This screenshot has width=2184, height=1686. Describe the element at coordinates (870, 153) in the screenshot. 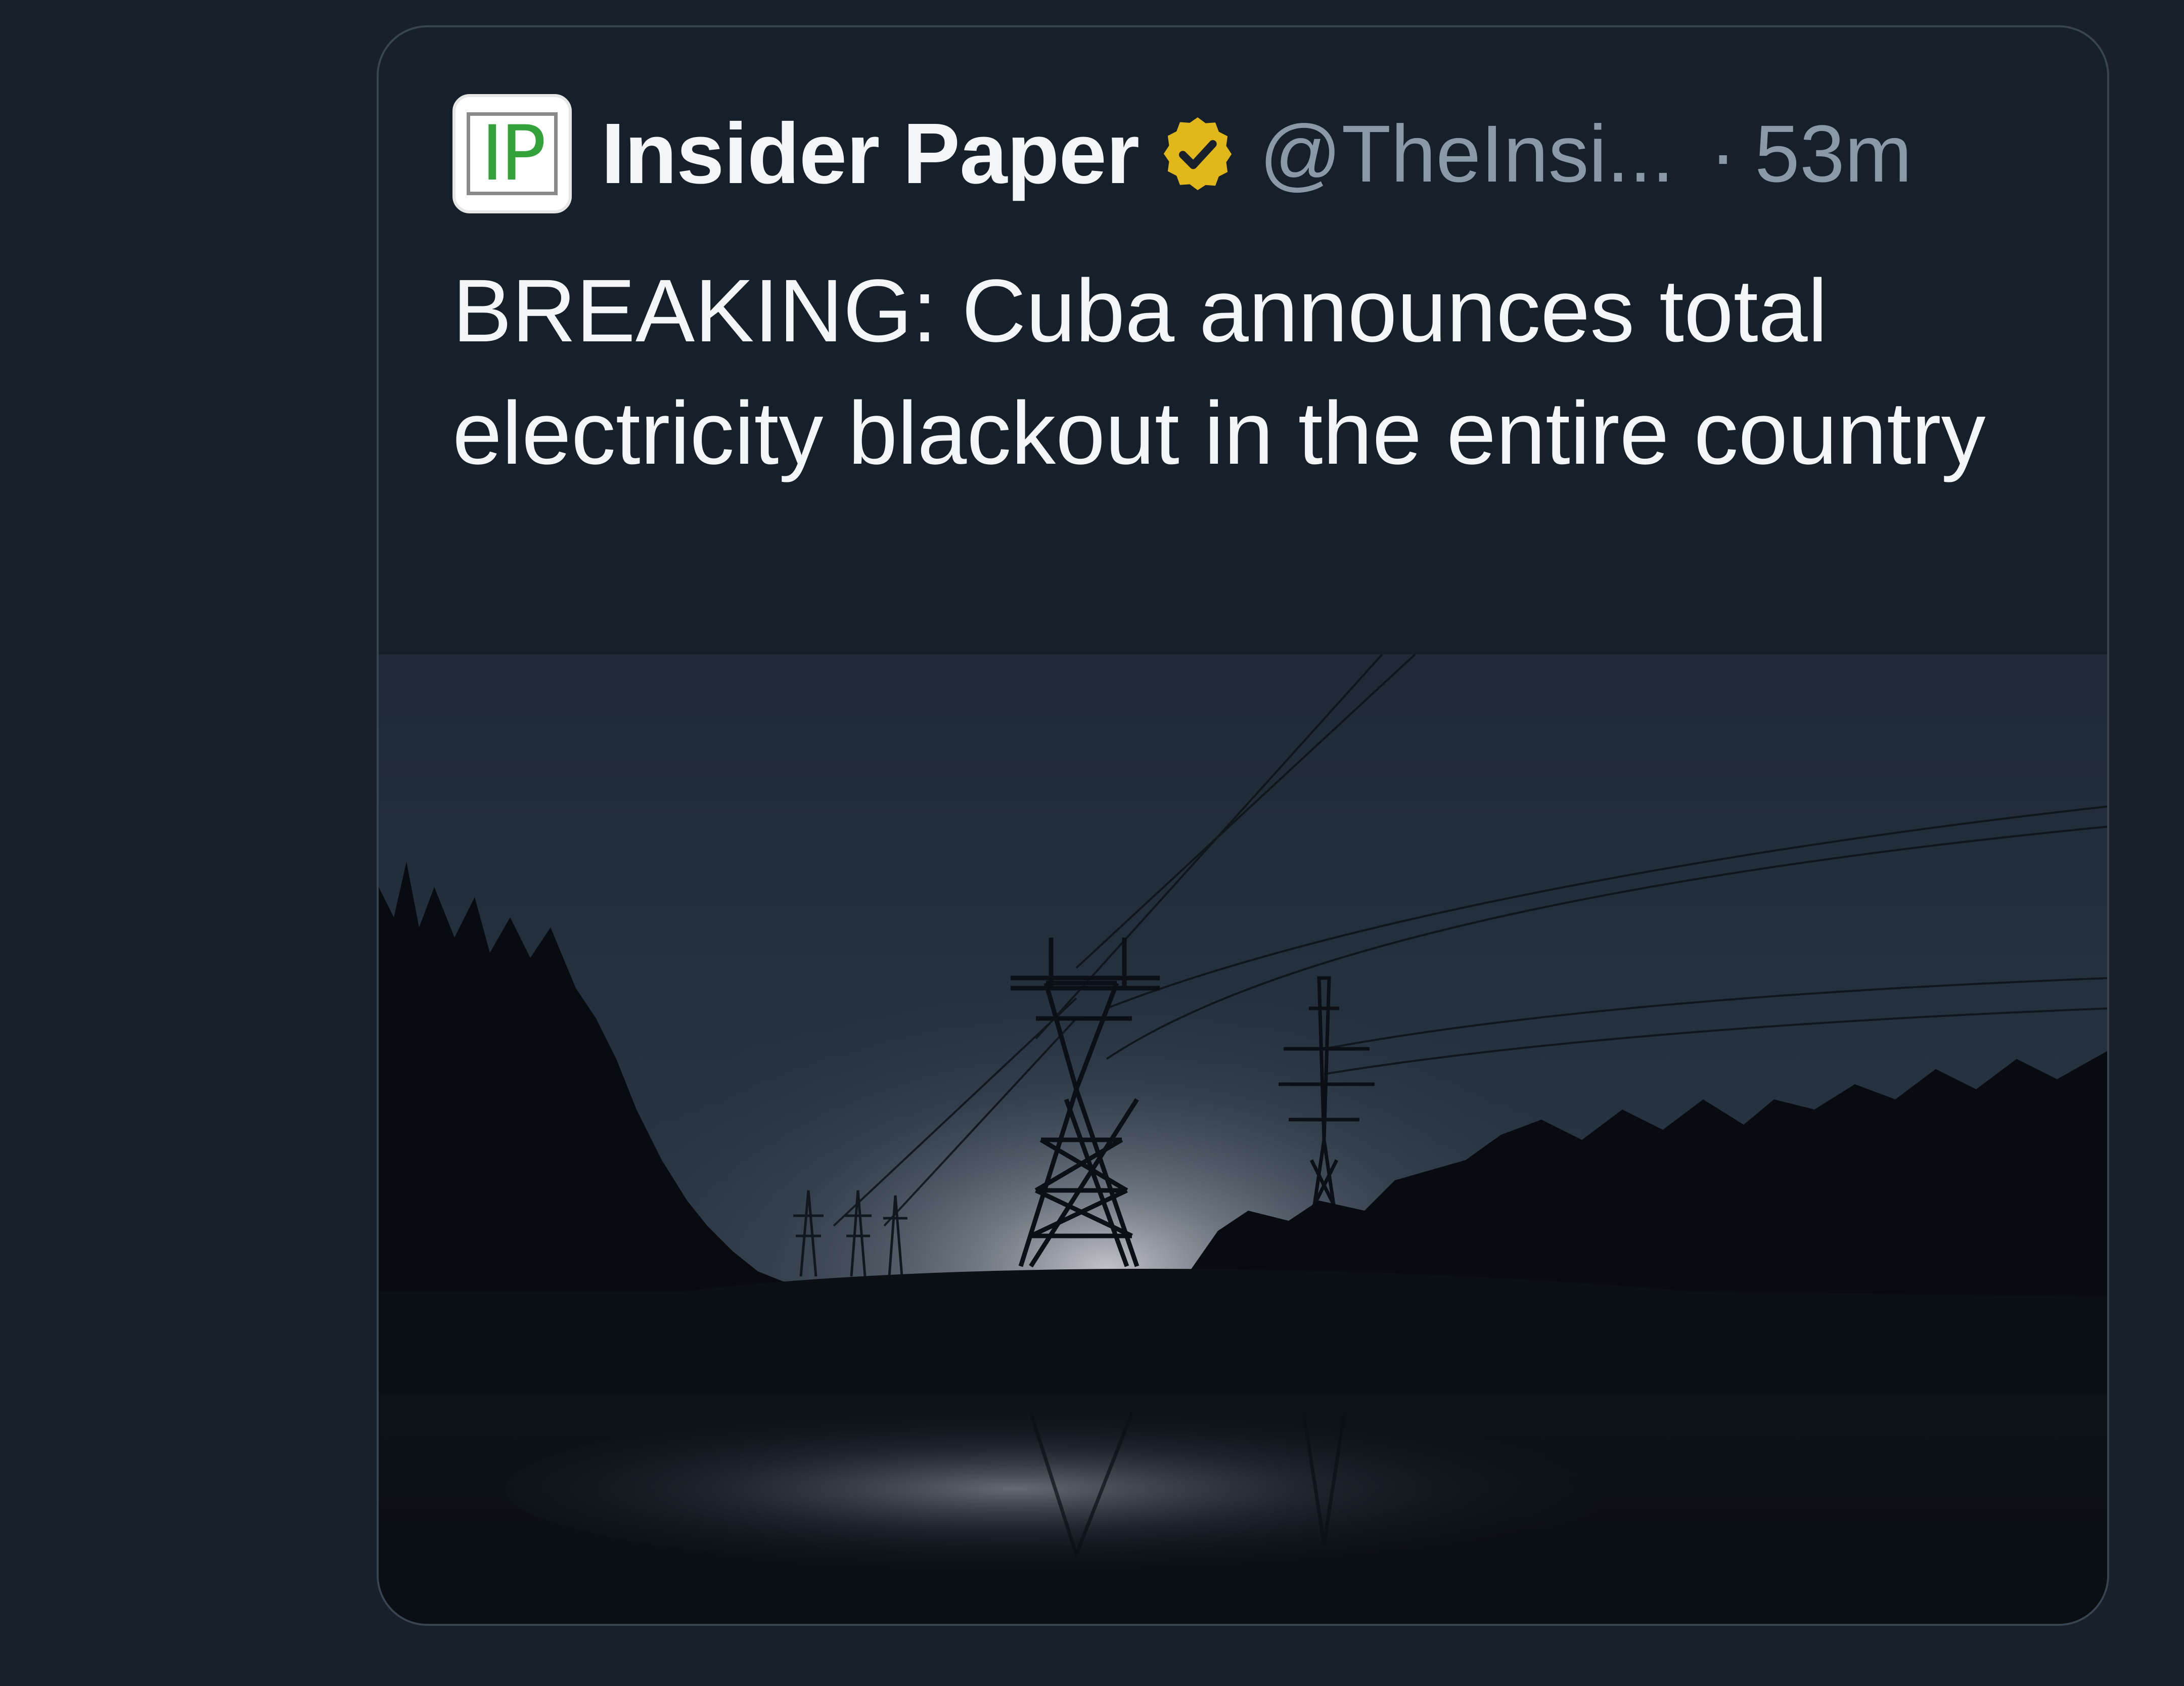

I see `author-name: Insider Paper` at that location.